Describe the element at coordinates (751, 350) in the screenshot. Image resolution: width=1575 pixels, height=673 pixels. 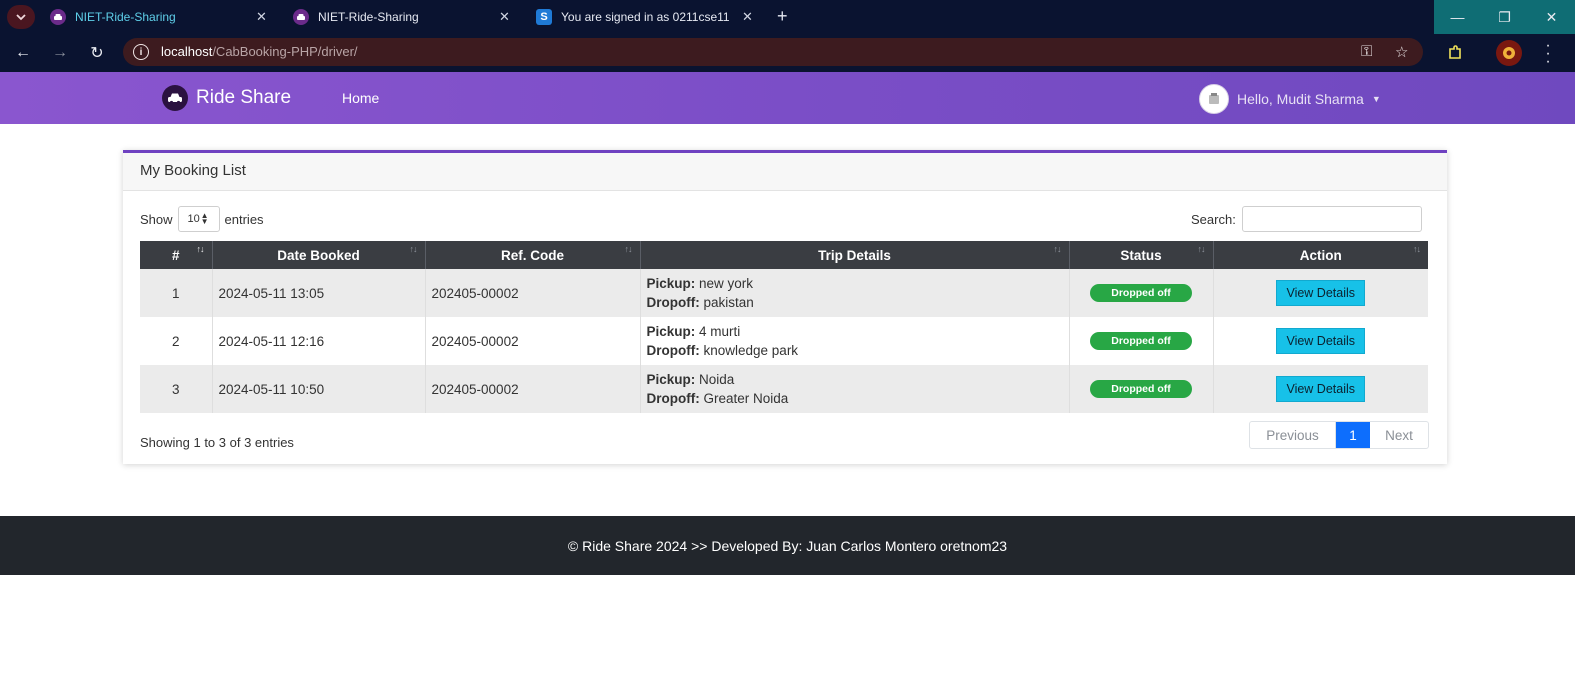
I see `dropoff-value: knowledge park` at that location.